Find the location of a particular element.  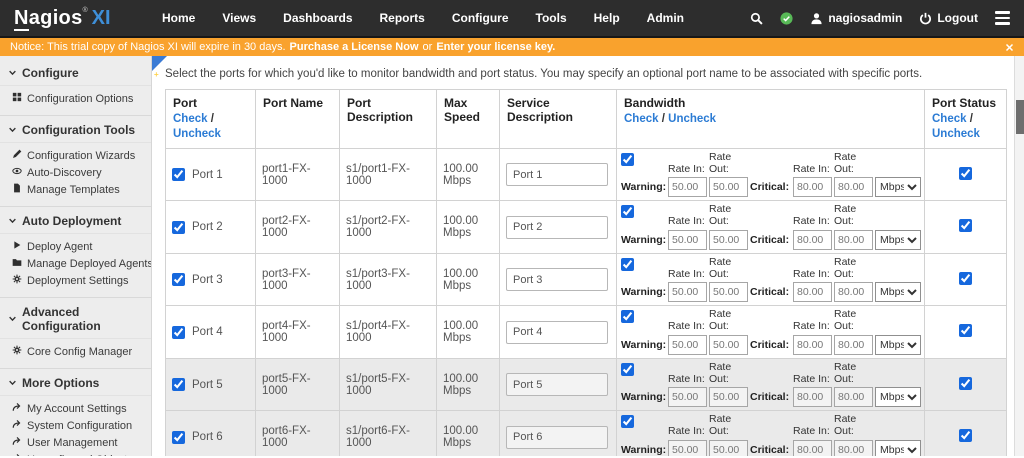

status-check-all-link: Check is located at coordinates (949, 119).